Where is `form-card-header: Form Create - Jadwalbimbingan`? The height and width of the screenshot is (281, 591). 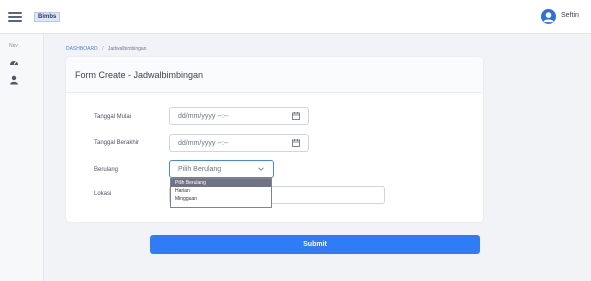 form-card-header: Form Create - Jadwalbimbingan is located at coordinates (274, 75).